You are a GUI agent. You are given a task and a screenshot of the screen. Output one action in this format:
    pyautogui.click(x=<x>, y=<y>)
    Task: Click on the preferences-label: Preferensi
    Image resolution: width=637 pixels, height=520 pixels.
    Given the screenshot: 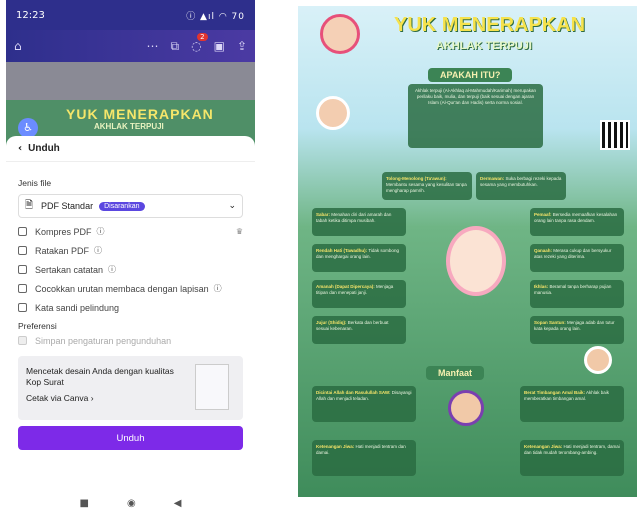 What is the action you would take?
    pyautogui.click(x=37, y=326)
    